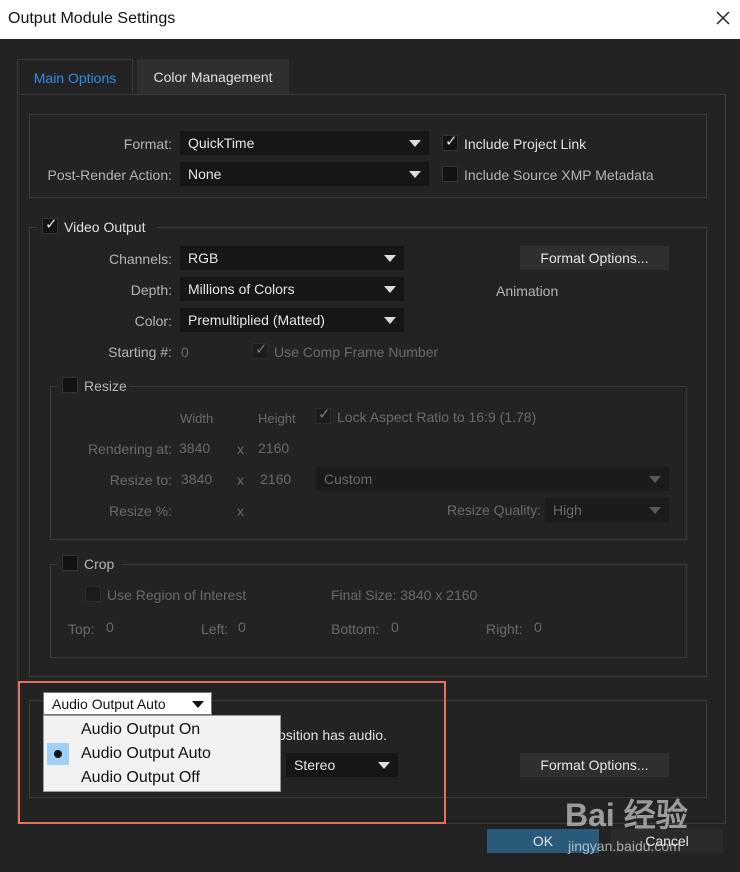 This screenshot has width=740, height=872. Describe the element at coordinates (492, 479) in the screenshot. I see `resize-preset-dropdown: Custom` at that location.